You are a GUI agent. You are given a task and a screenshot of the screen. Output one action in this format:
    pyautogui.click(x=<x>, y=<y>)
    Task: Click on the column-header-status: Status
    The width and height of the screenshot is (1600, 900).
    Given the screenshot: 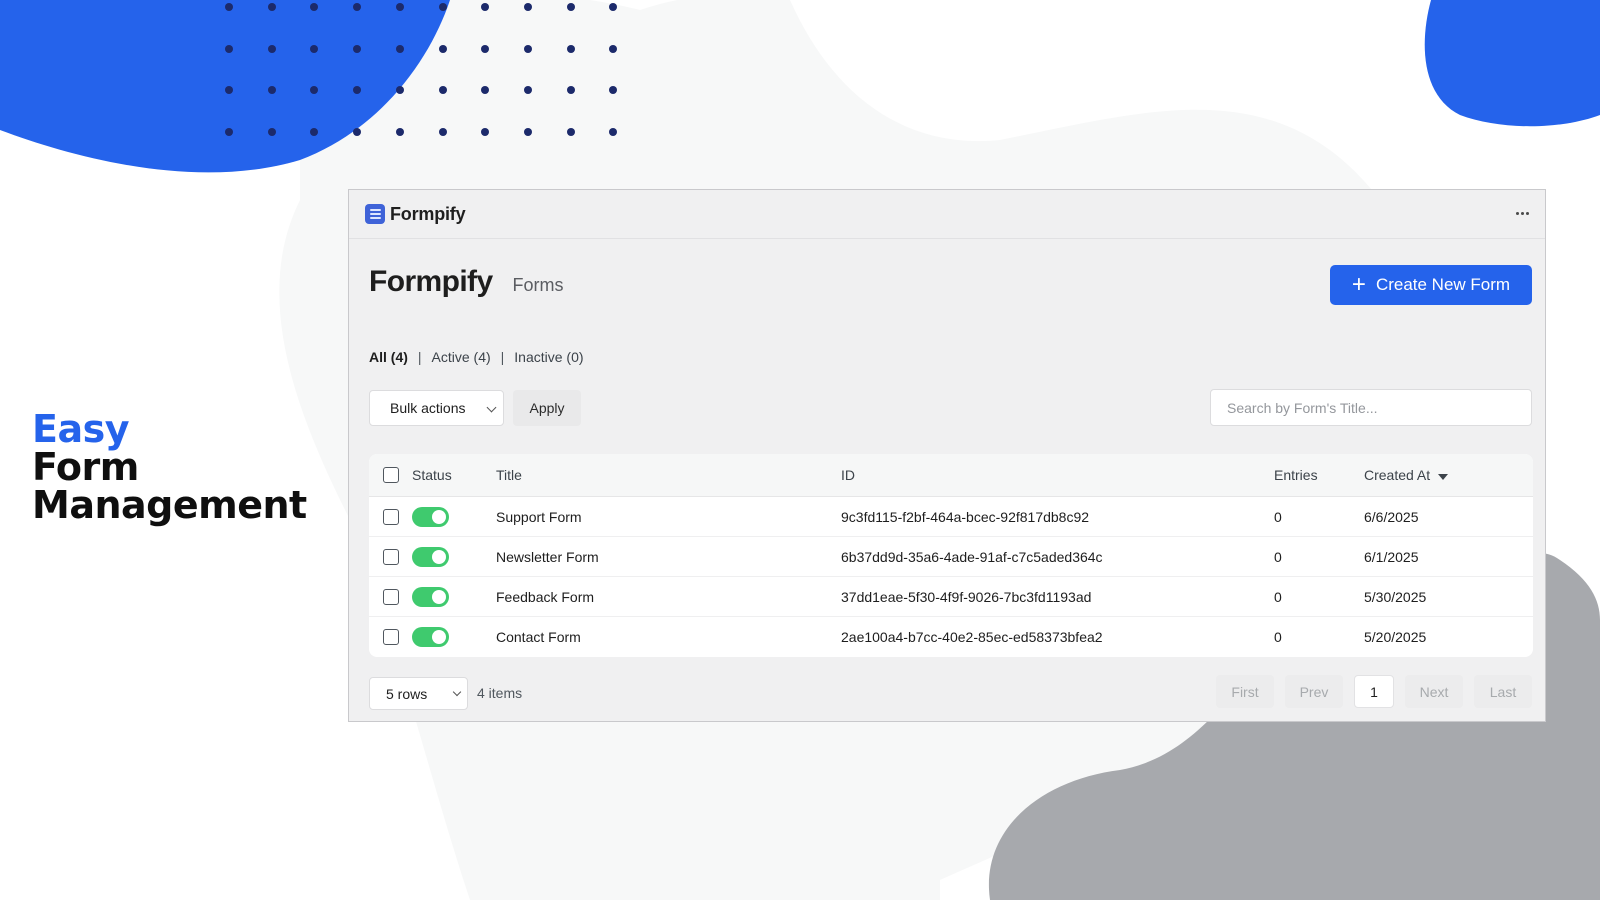 What is the action you would take?
    pyautogui.click(x=432, y=475)
    